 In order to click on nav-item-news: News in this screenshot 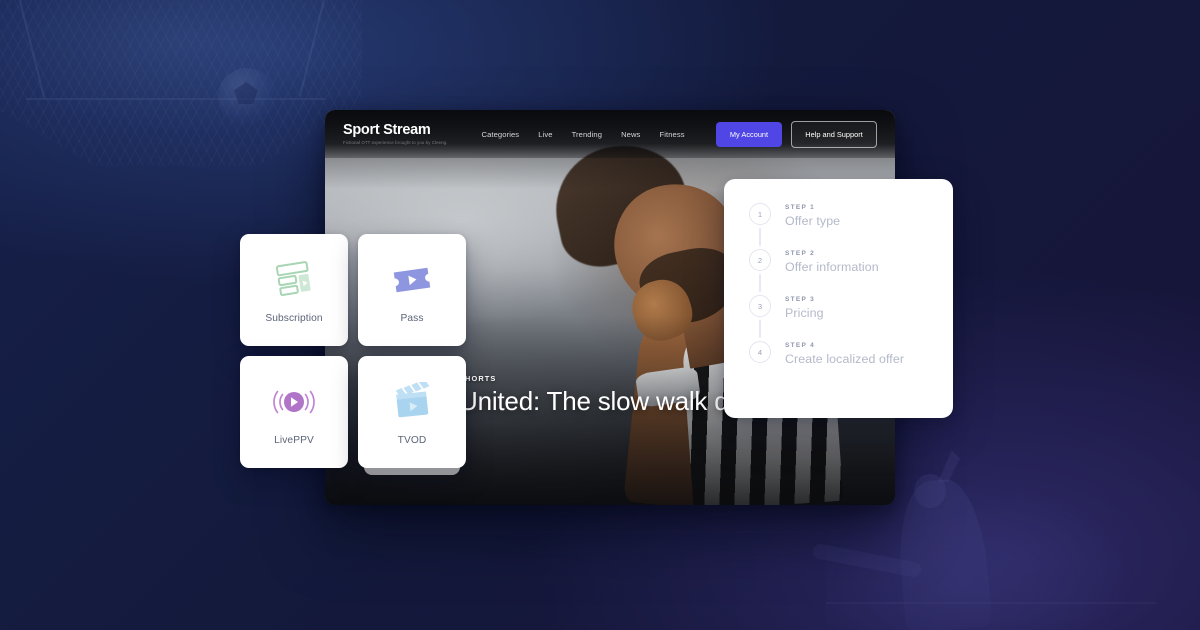, I will do `click(630, 134)`.